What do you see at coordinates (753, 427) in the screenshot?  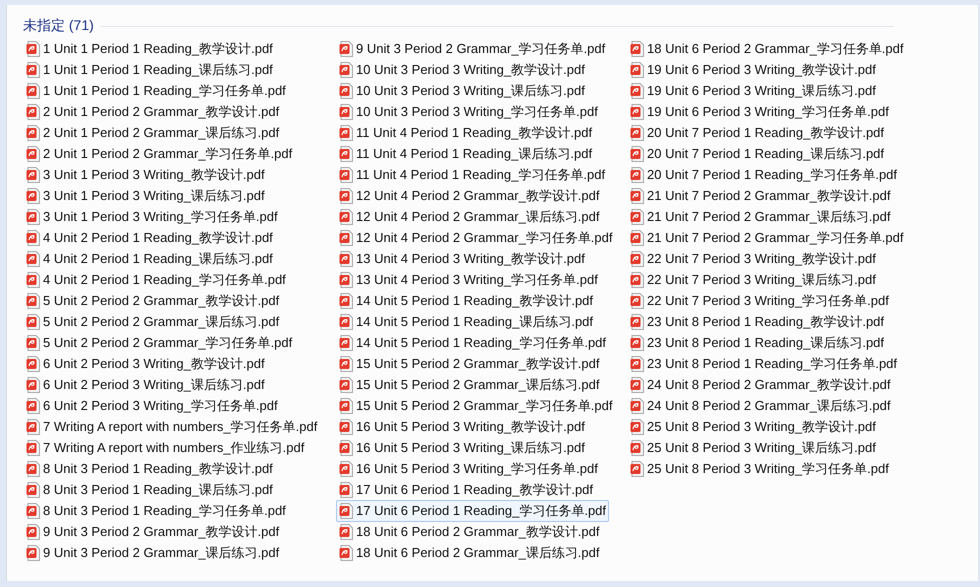 I see `file-item: 25 Unit 8 Period 3 Writing_教学设计.pdf` at bounding box center [753, 427].